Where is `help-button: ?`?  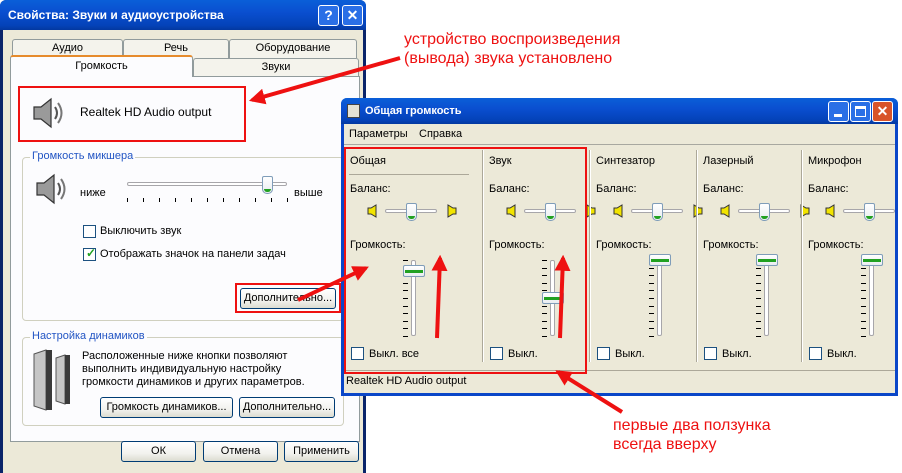
help-button: ? is located at coordinates (328, 15).